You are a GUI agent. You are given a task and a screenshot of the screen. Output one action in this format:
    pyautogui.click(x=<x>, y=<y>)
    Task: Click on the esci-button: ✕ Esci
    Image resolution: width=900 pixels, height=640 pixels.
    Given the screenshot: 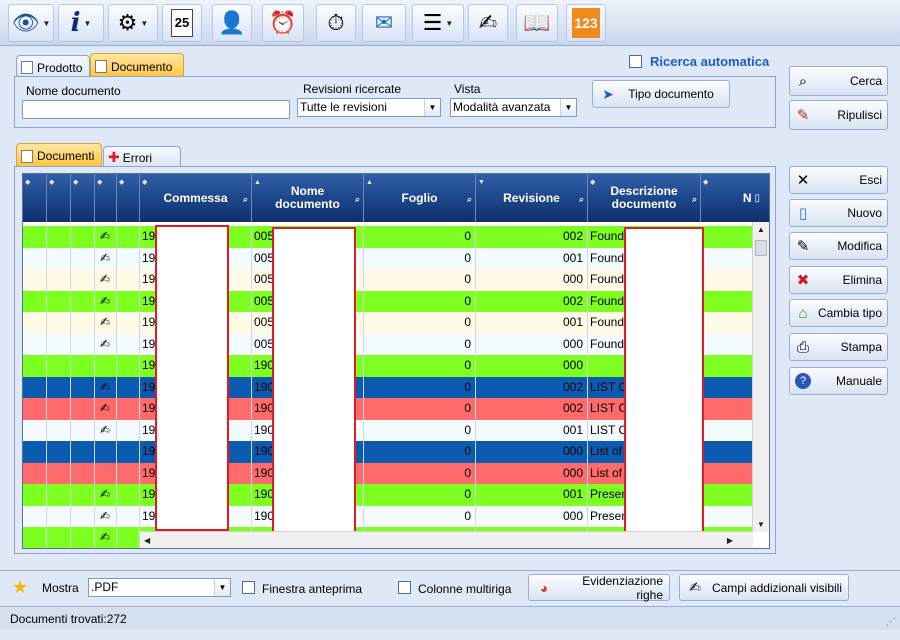 What is the action you would take?
    pyautogui.click(x=838, y=180)
    